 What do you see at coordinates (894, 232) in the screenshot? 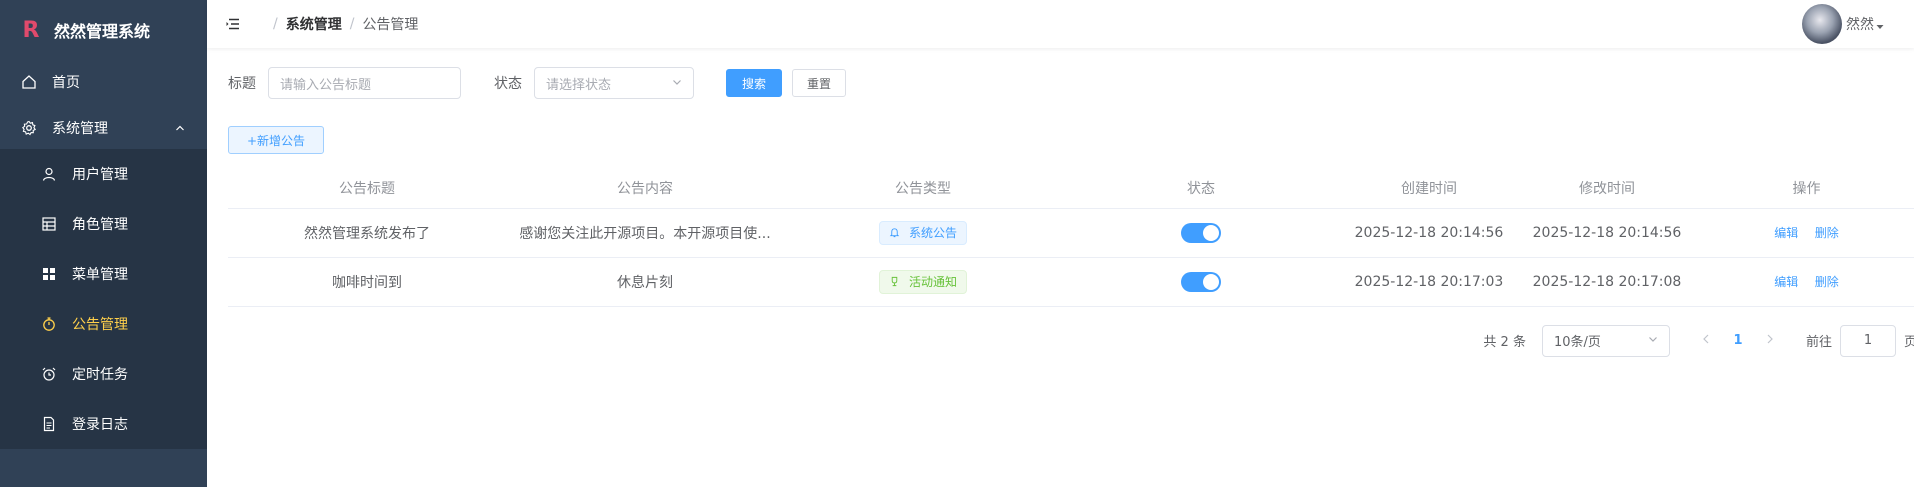
I see `bell-icon` at bounding box center [894, 232].